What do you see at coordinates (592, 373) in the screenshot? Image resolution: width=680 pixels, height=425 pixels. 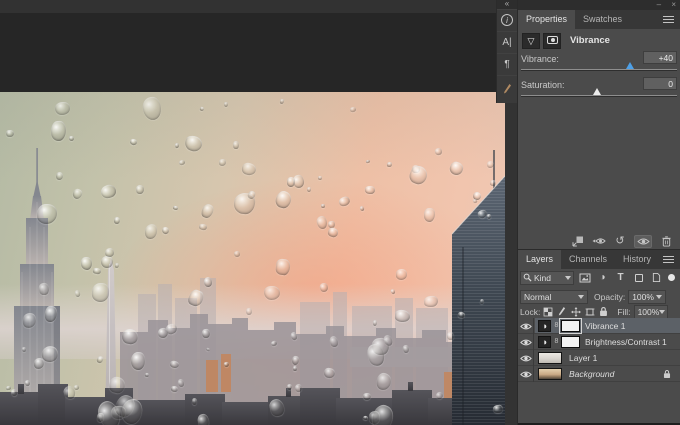 I see `layer-name: Background` at bounding box center [592, 373].